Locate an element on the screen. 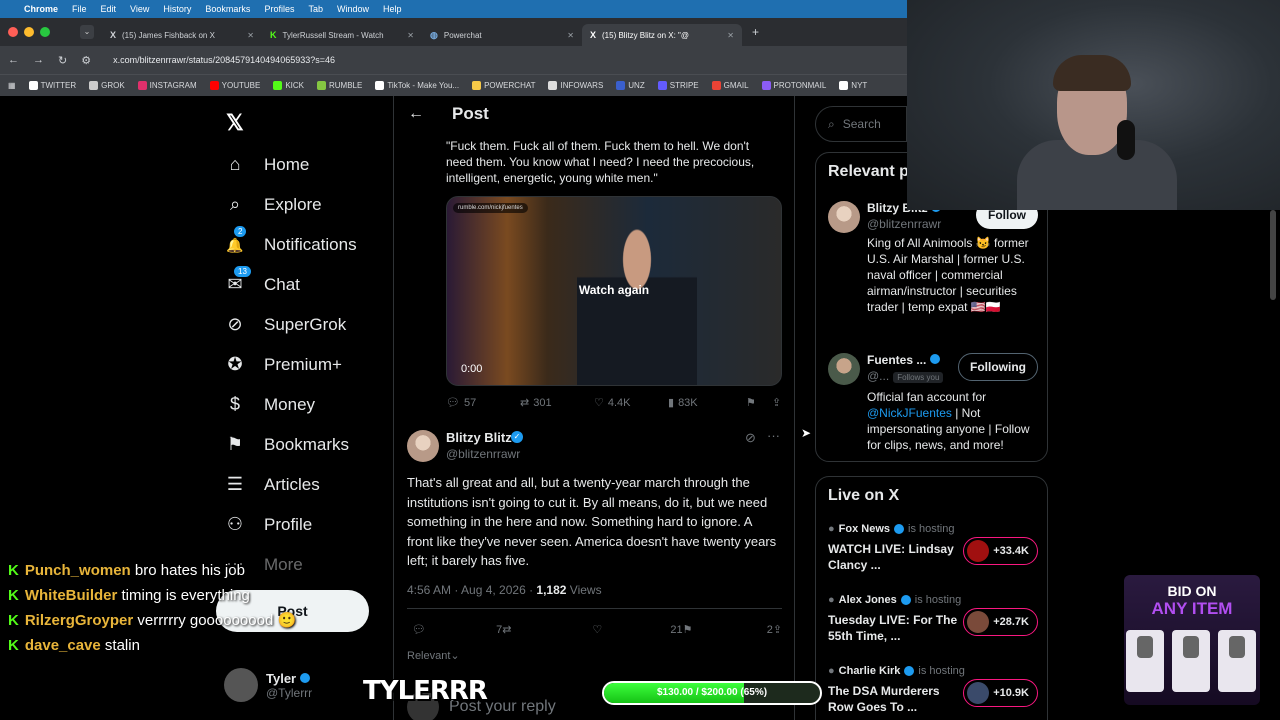 This screenshot has height=720, width=1280. account-switcher: Tyler @Tylerrr is located at coordinates (268, 685).